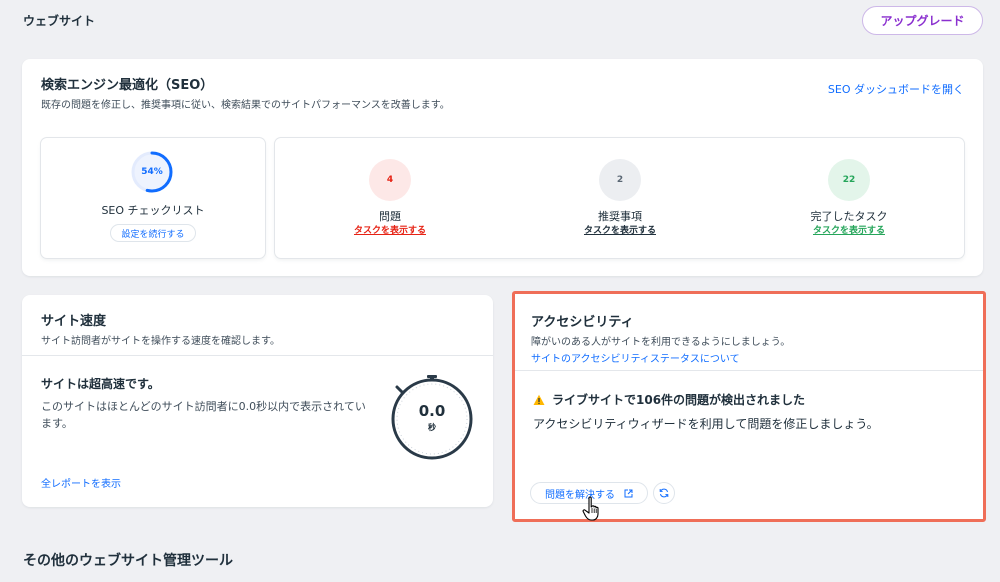 The height and width of the screenshot is (582, 1000). Describe the element at coordinates (432, 411) in the screenshot. I see `speed-timer-value: 0.0` at that location.